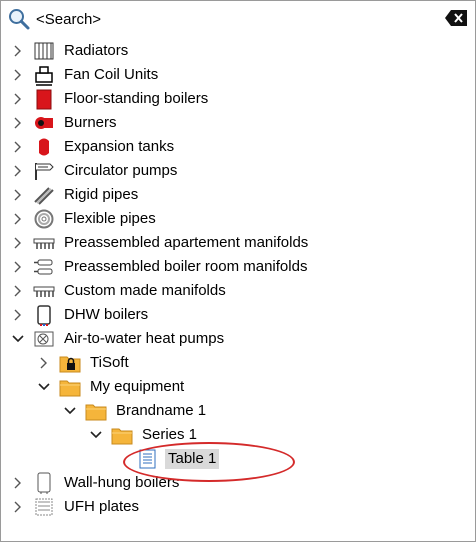 The height and width of the screenshot is (542, 476). Describe the element at coordinates (44, 123) in the screenshot. I see `burner-icon` at that location.